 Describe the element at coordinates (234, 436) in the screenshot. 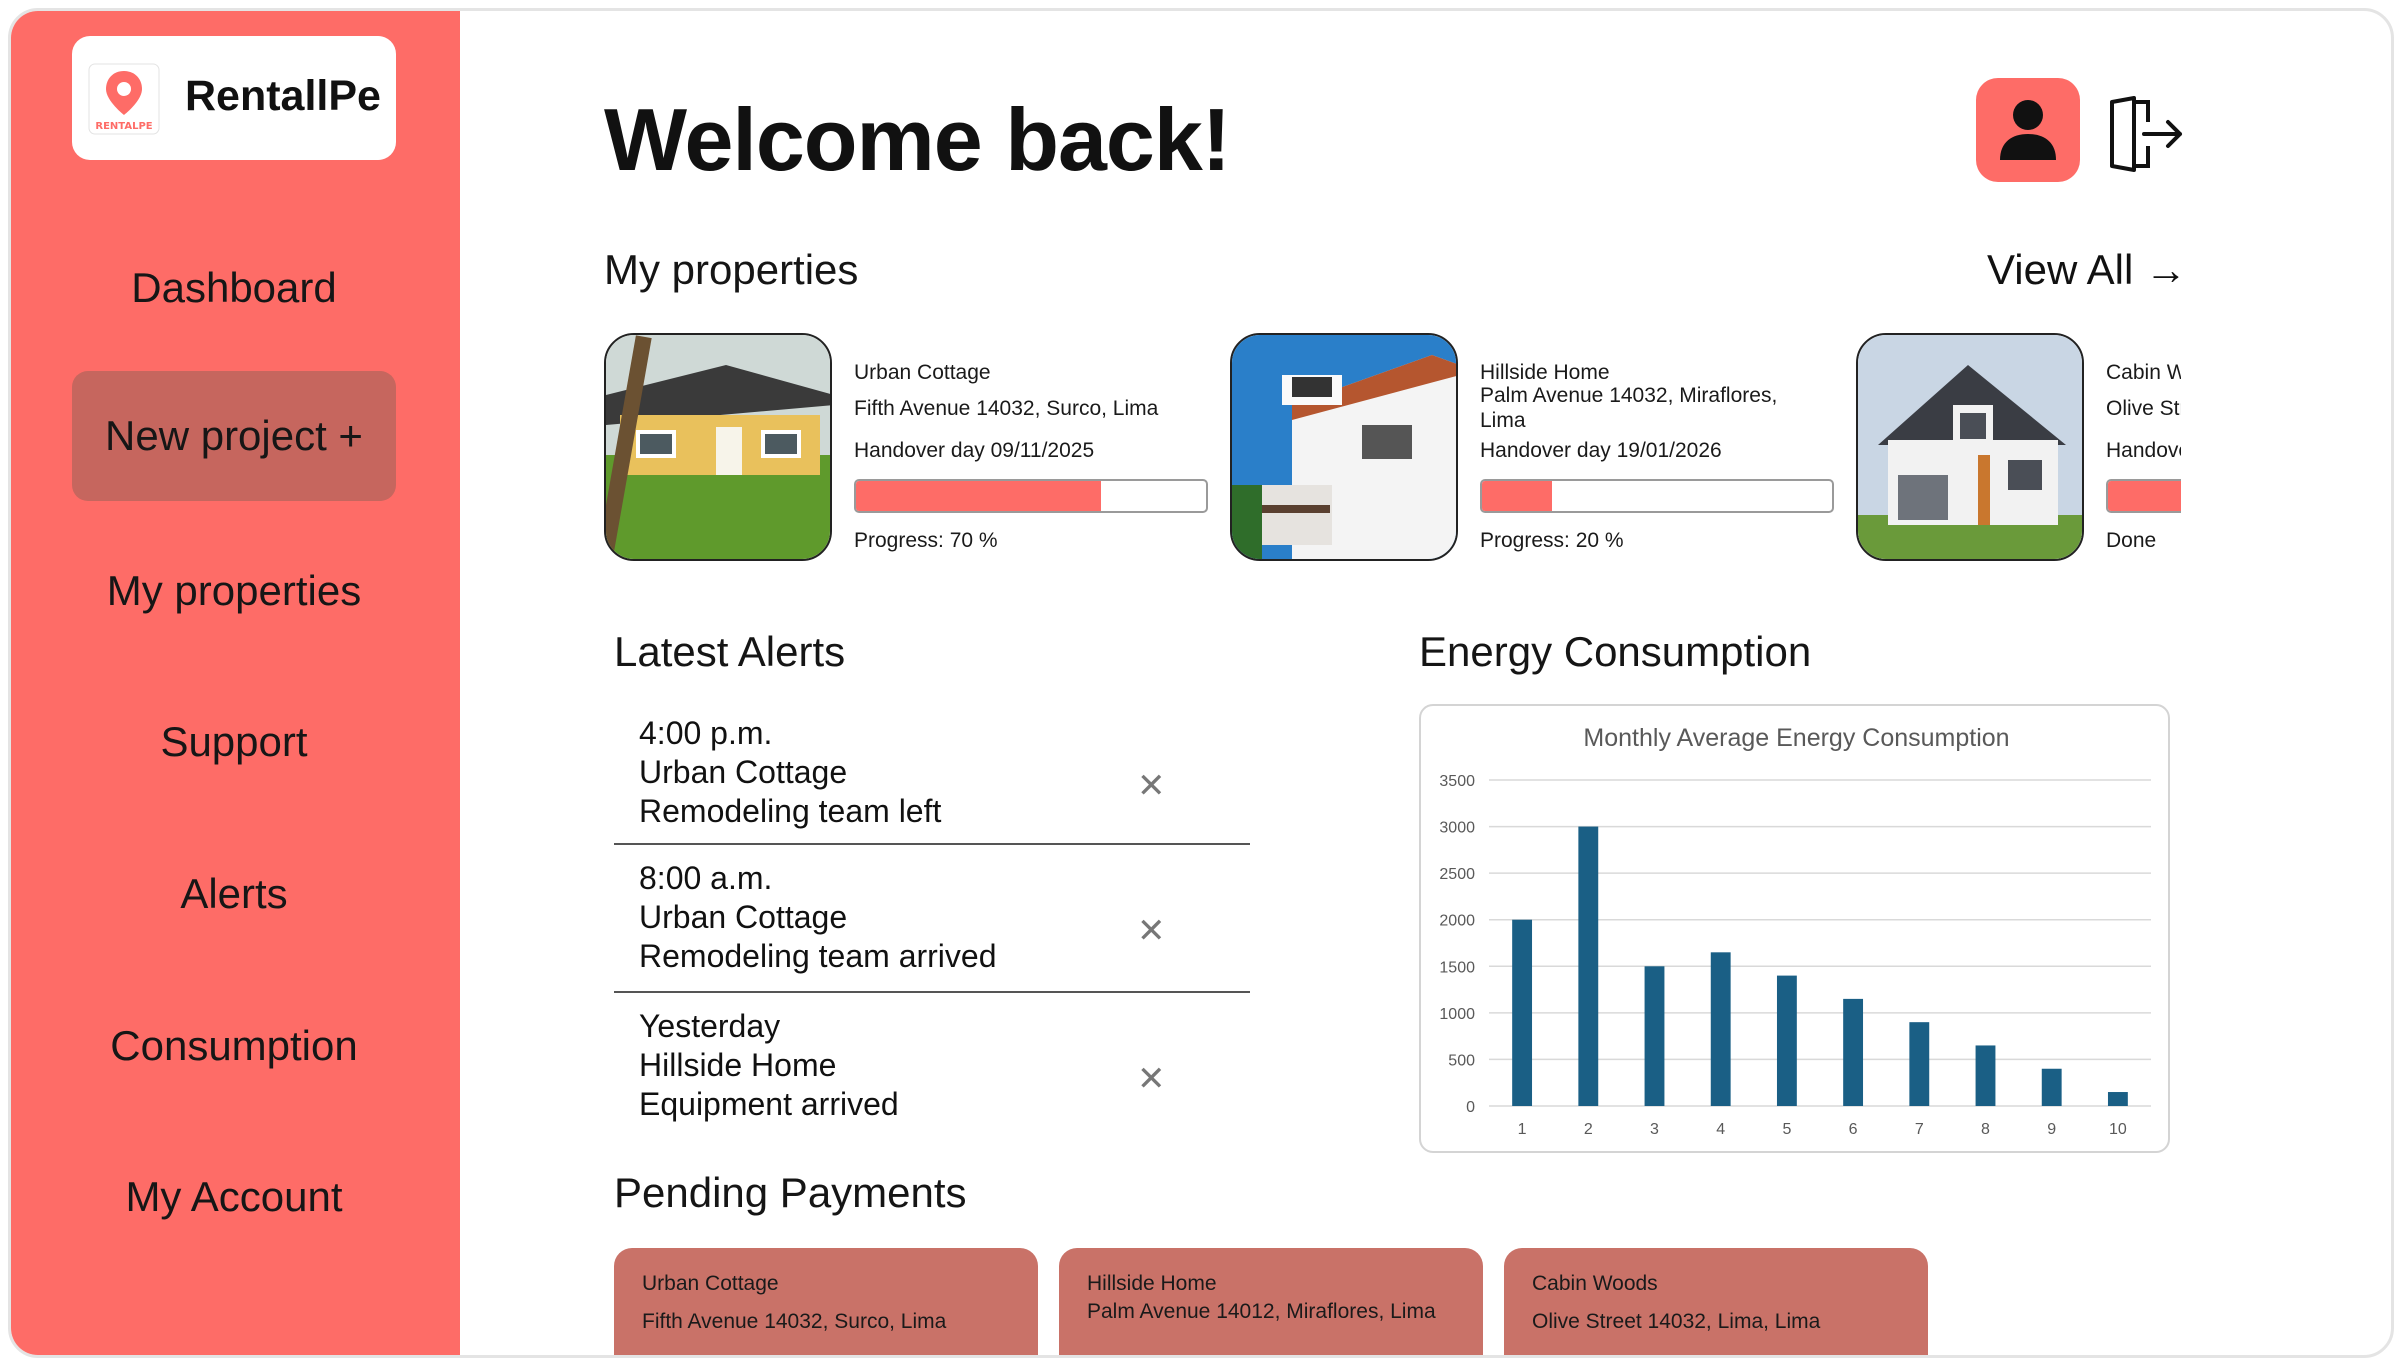

I see `nav-item-new-project: New project +` at that location.